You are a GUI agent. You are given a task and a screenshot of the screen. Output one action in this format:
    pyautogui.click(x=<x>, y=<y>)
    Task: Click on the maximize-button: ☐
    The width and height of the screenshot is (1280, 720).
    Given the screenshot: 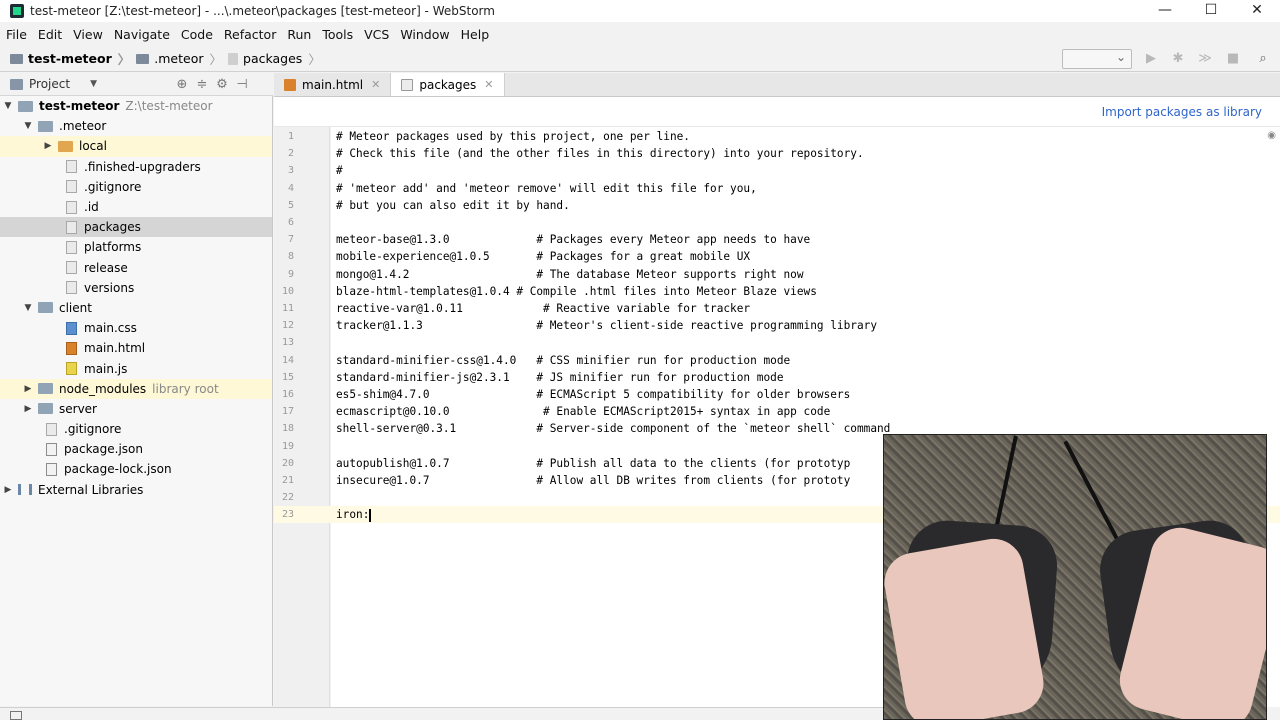 What is the action you would take?
    pyautogui.click(x=1211, y=11)
    